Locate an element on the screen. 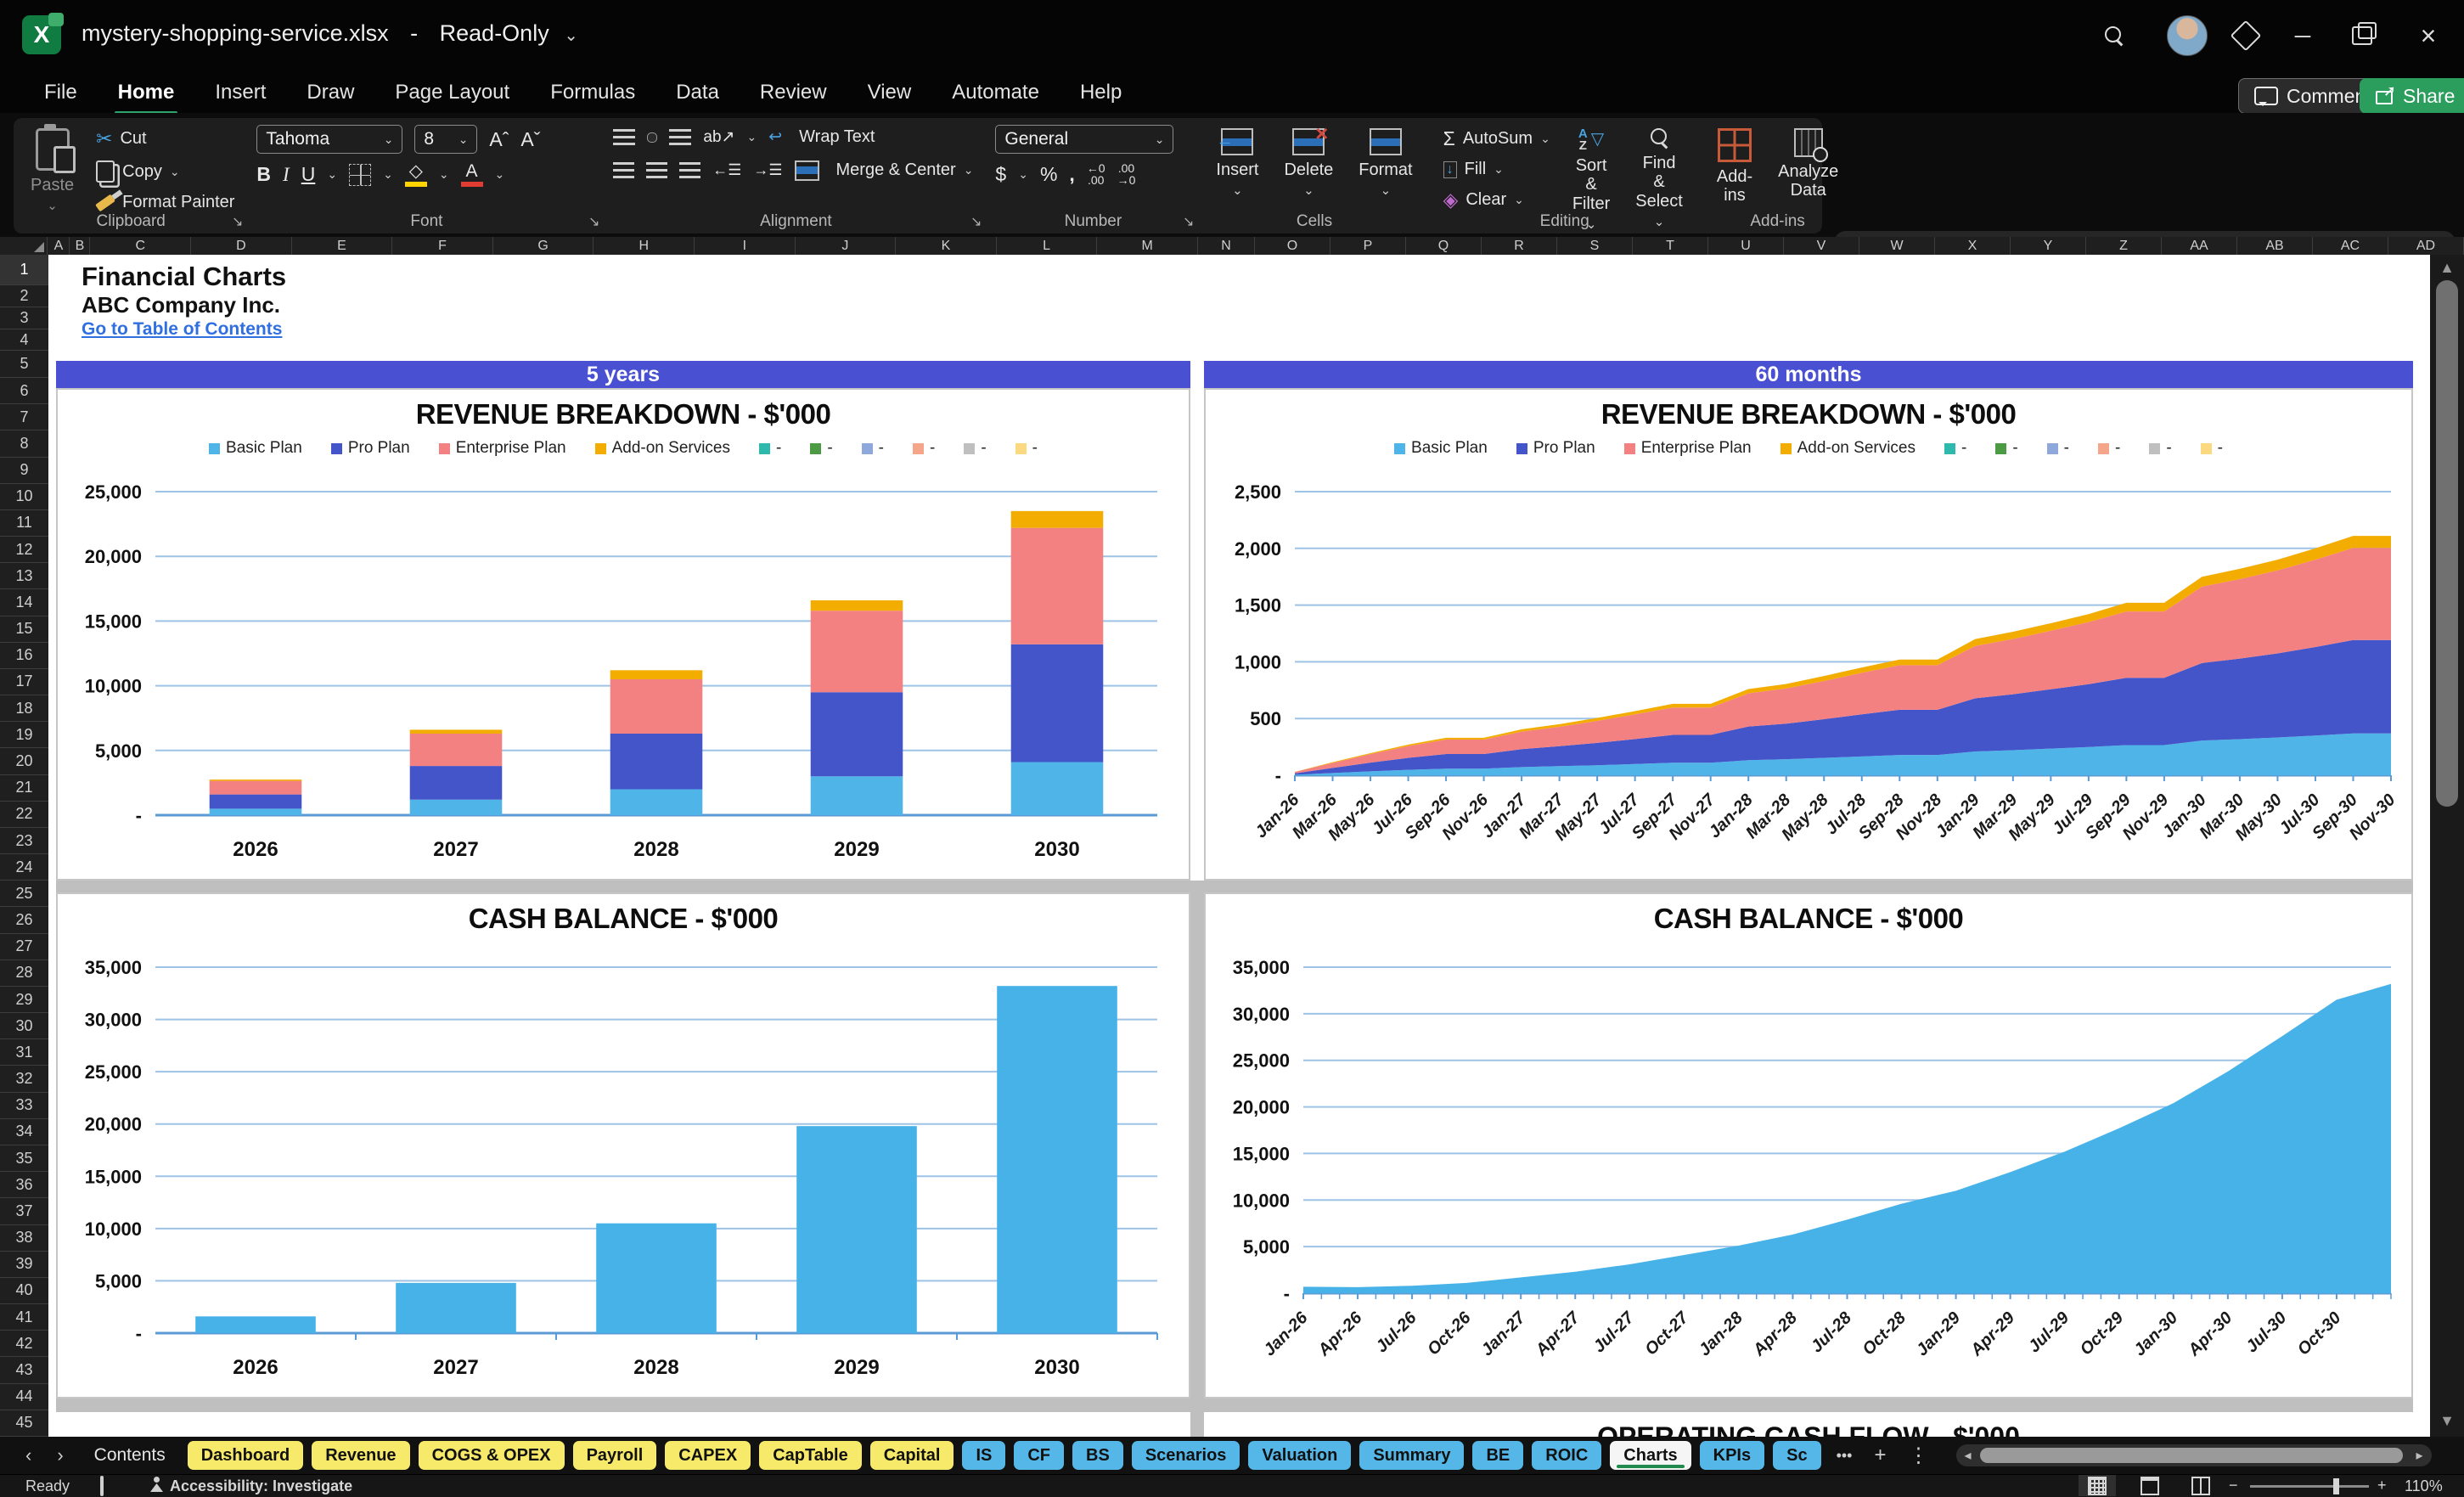 Image resolution: width=2464 pixels, height=1497 pixels. row-header-41: 41 is located at coordinates (24, 1317).